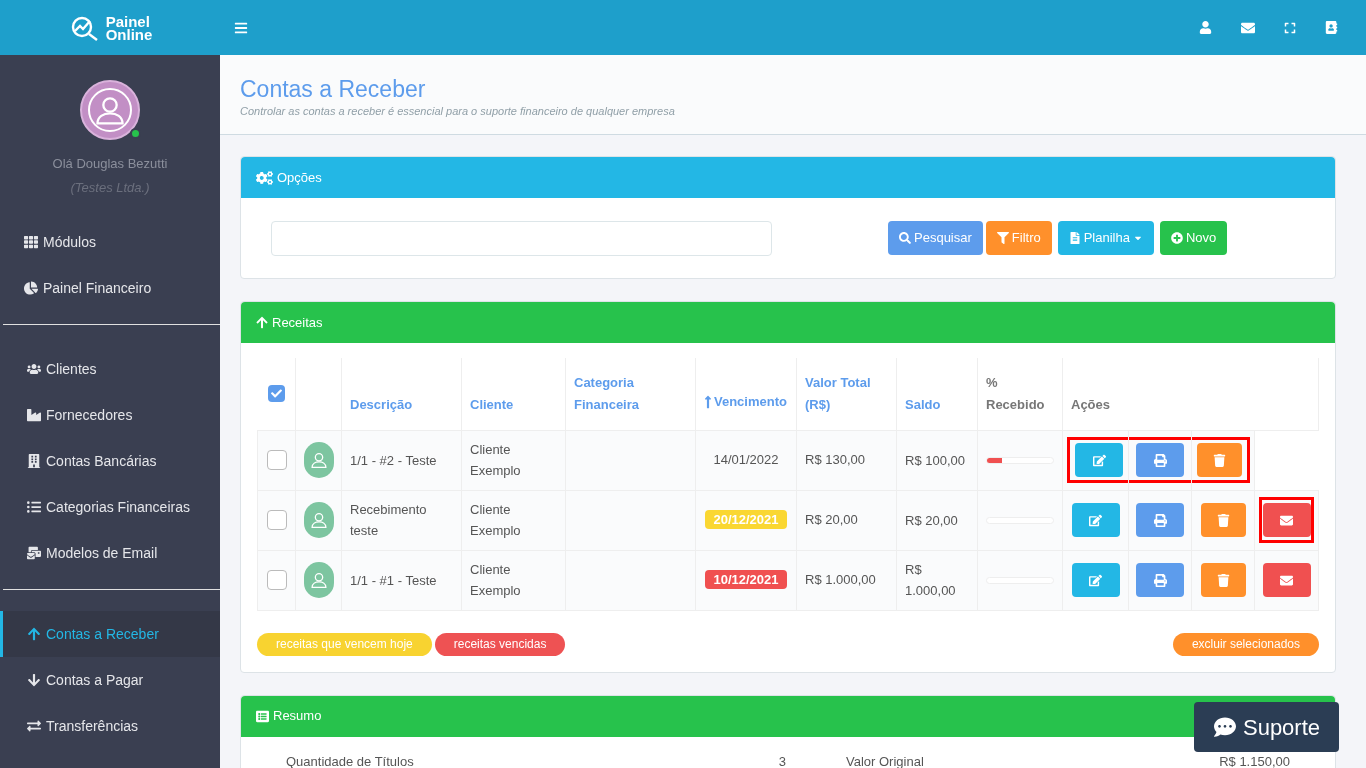 Image resolution: width=1366 pixels, height=768 pixels. What do you see at coordinates (930, 580) in the screenshot?
I see `balance-cell: R$ 1.000,00` at bounding box center [930, 580].